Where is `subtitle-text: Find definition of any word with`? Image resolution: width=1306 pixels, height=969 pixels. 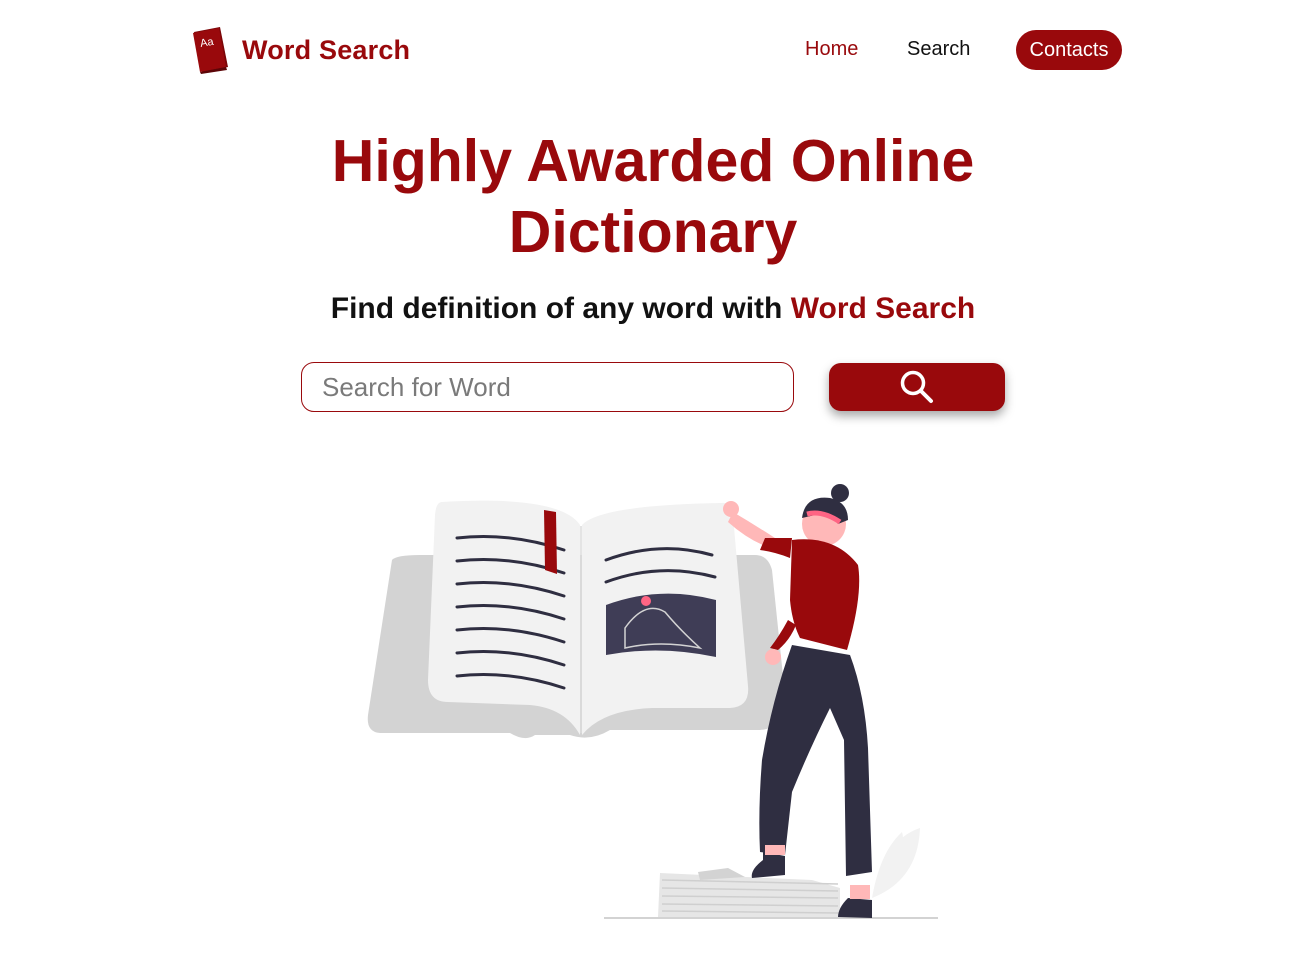 subtitle-text: Find definition of any word with is located at coordinates (556, 308).